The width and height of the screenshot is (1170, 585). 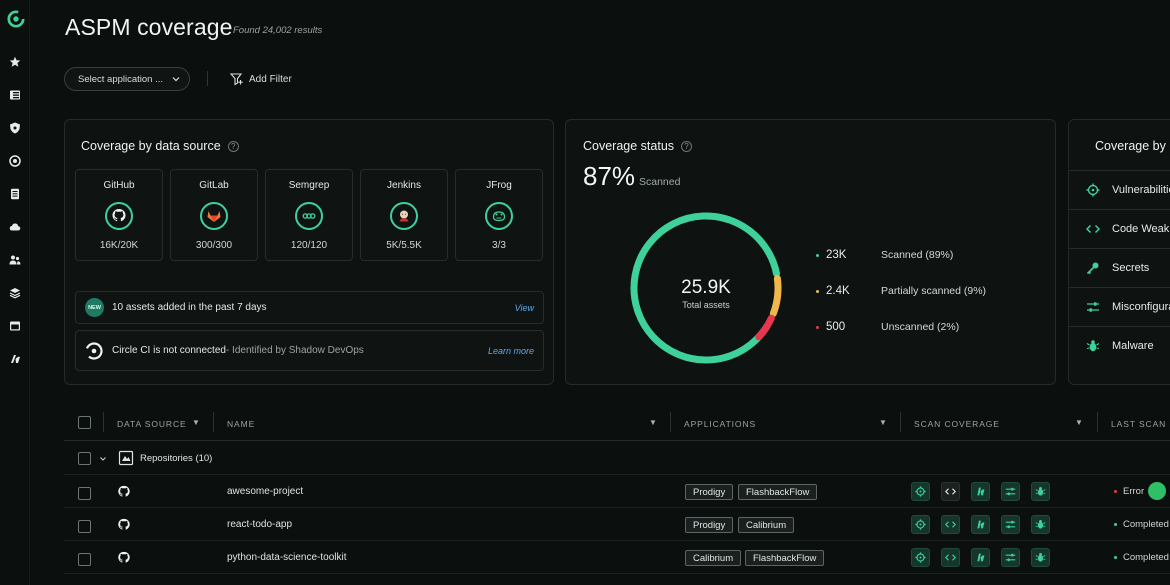 What do you see at coordinates (629, 146) in the screenshot?
I see `status-card-title: Coverage status` at bounding box center [629, 146].